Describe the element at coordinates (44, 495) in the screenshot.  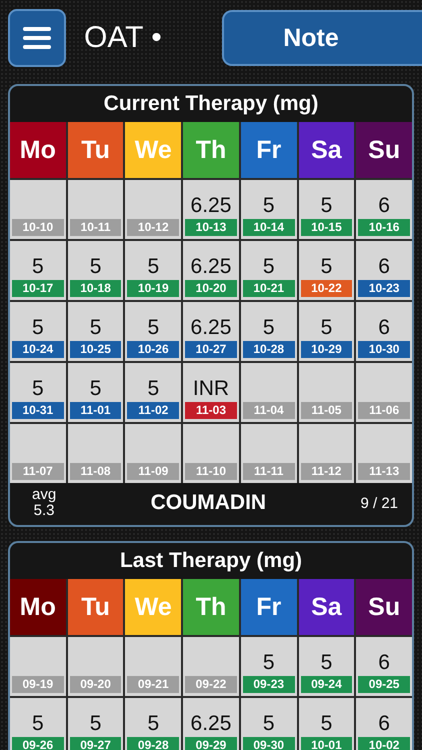
I see `avg-label: avg` at that location.